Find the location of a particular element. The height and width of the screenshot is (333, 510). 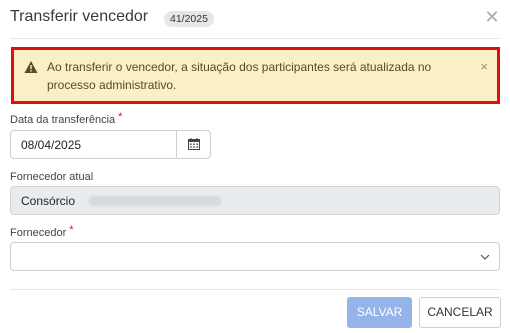

close-icon: ✕ is located at coordinates (492, 17).